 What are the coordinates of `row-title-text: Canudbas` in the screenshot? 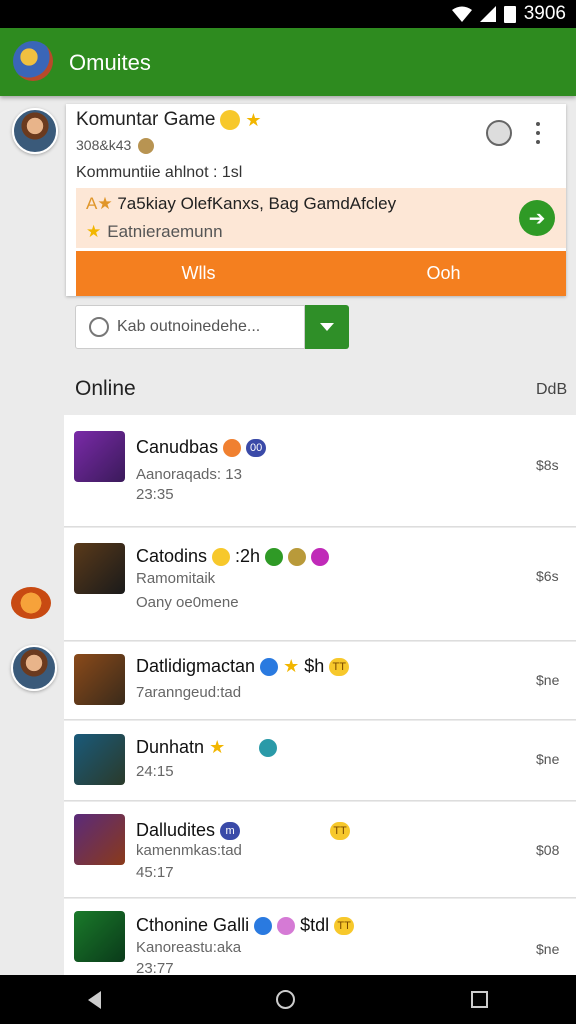 It's located at (177, 447).